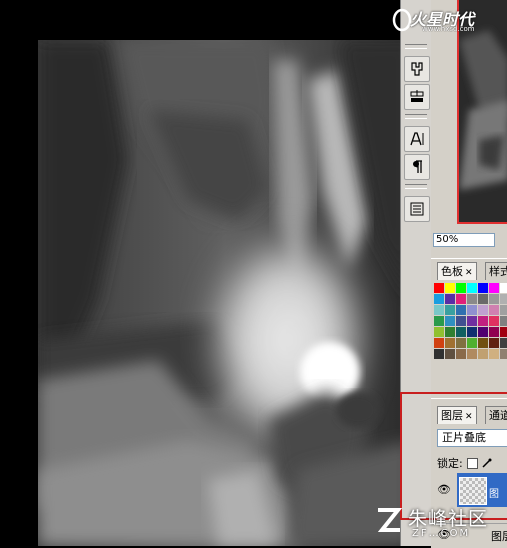 This screenshot has width=507, height=548. What do you see at coordinates (464, 240) in the screenshot?
I see `zoom-level-input: 50%` at bounding box center [464, 240].